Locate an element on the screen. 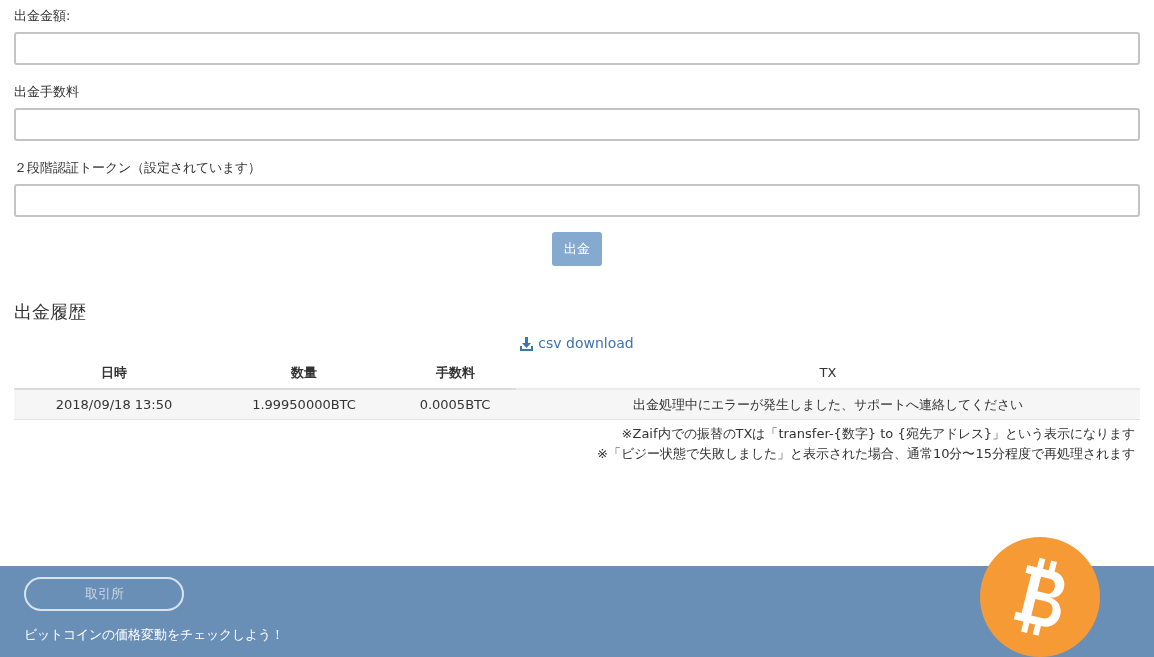  download-icon is located at coordinates (527, 343).